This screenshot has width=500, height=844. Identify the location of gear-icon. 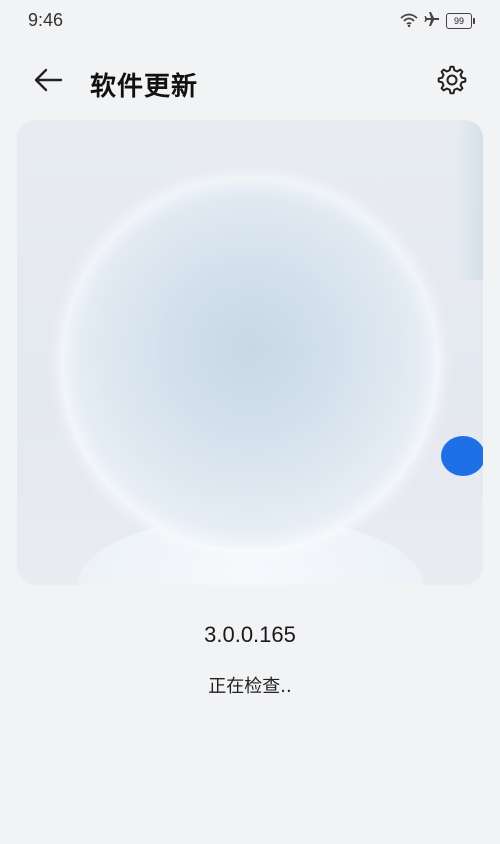
(452, 82).